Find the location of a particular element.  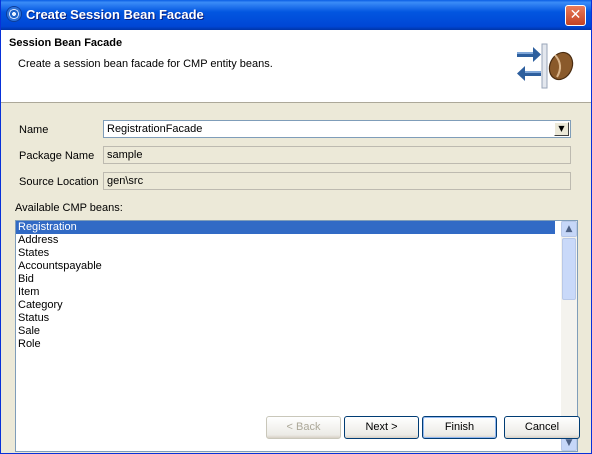

available-beans-label: Available CMP beans: is located at coordinates (69, 208).